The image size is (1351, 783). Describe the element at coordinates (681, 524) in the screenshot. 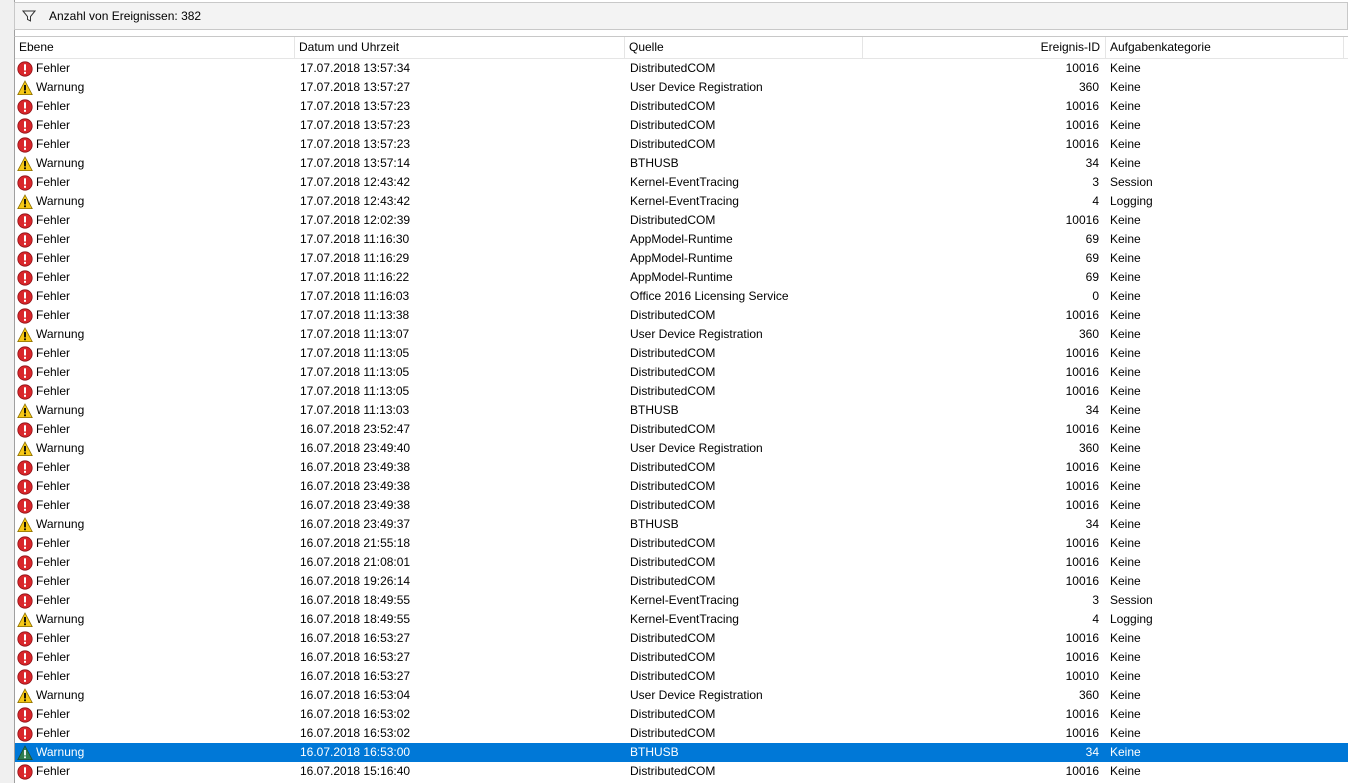

I see `table-row: Warnung 16.07.2018 23:49:37 BTHUSB 34 Keine` at that location.